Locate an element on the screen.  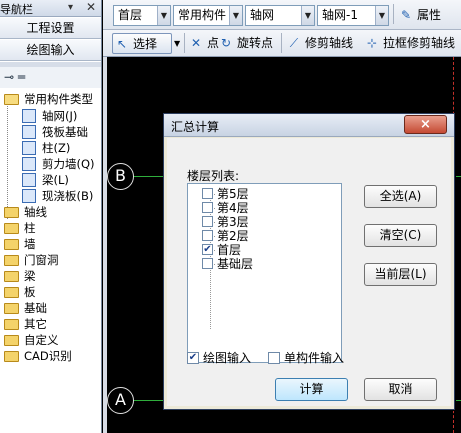
calculate-button: 计算 is located at coordinates (311, 389).